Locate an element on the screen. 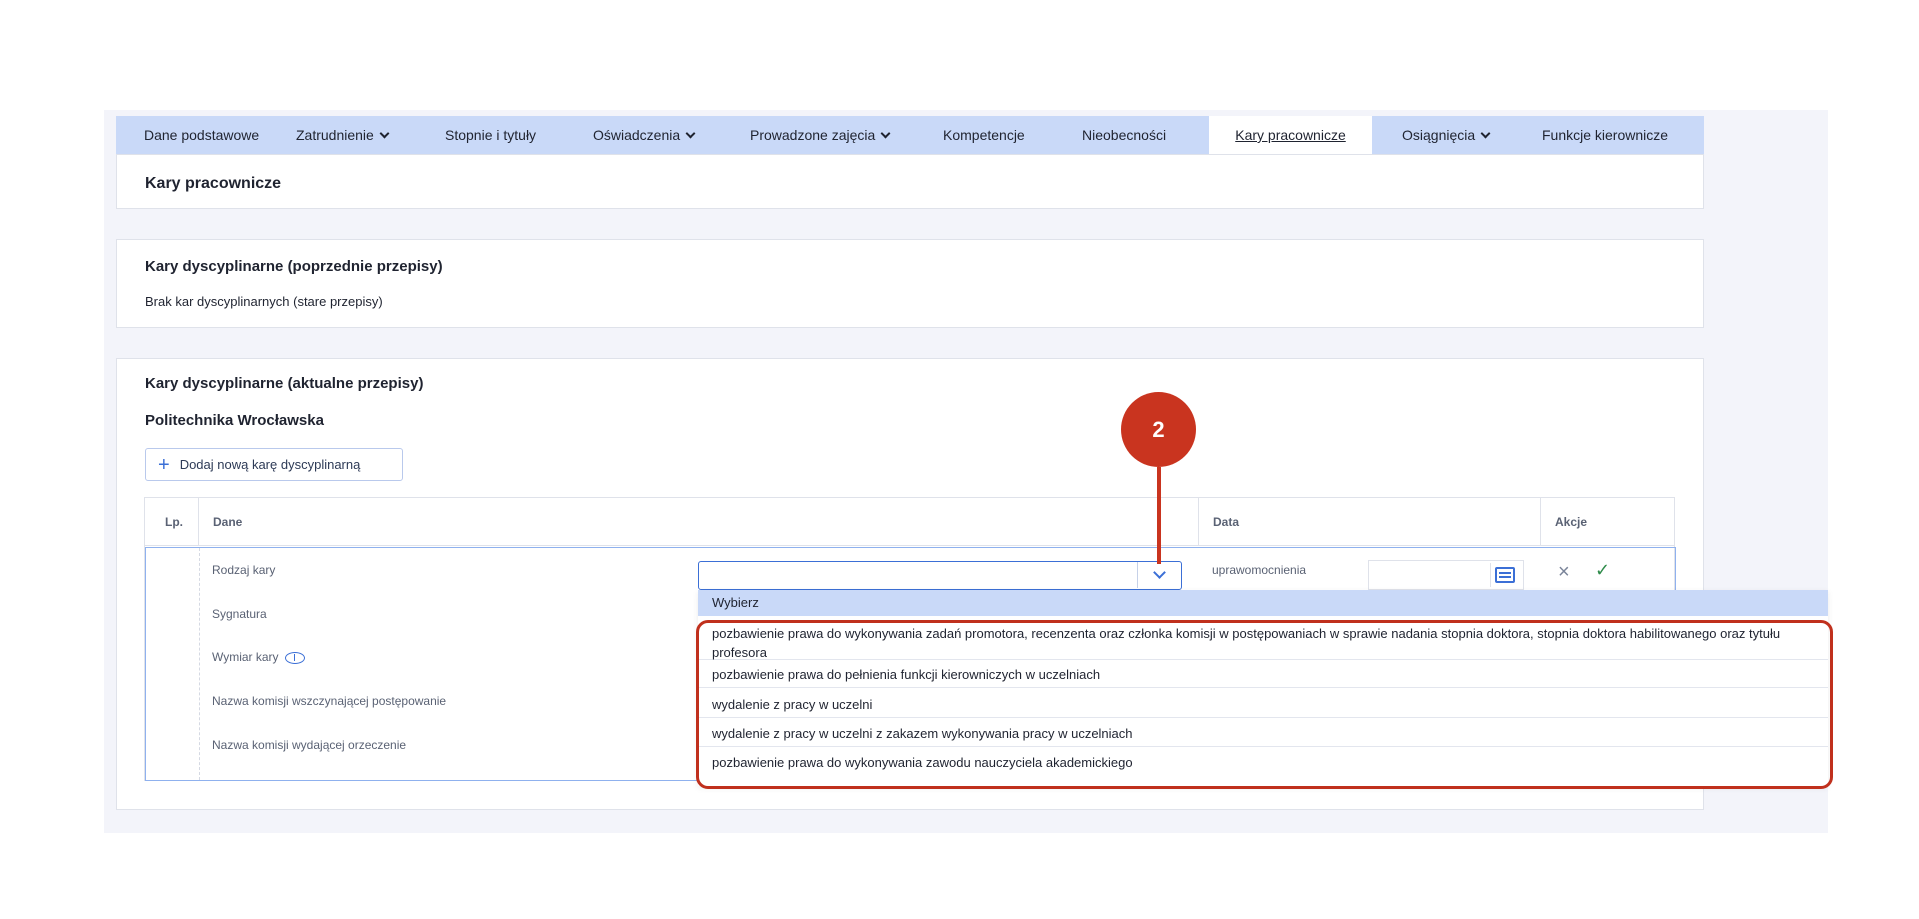 The height and width of the screenshot is (919, 1919). penalty-type-select is located at coordinates (940, 575).